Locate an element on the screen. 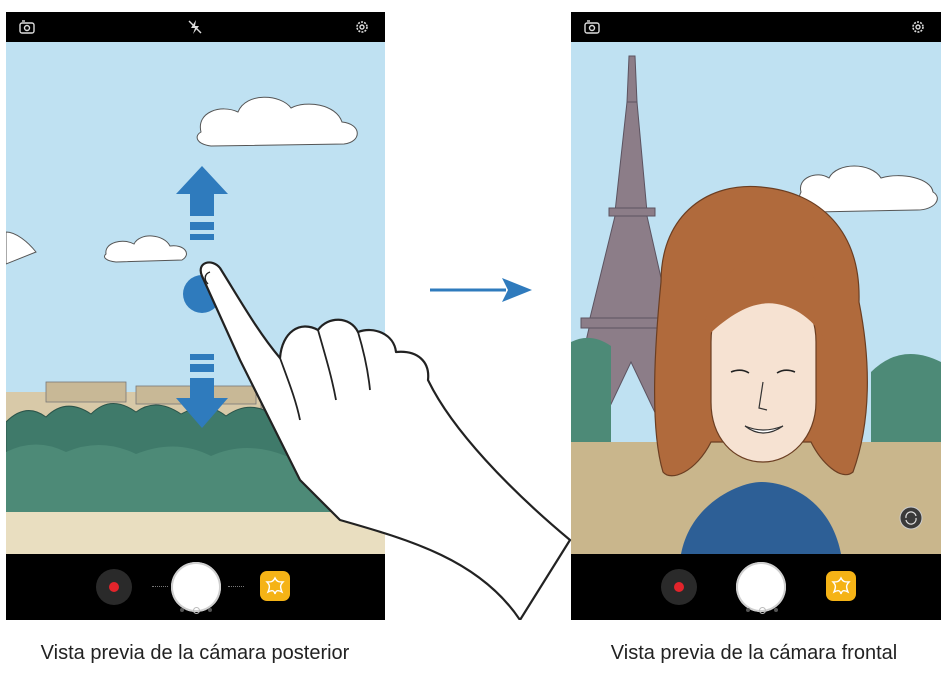  bottom-bar is located at coordinates (756, 587).